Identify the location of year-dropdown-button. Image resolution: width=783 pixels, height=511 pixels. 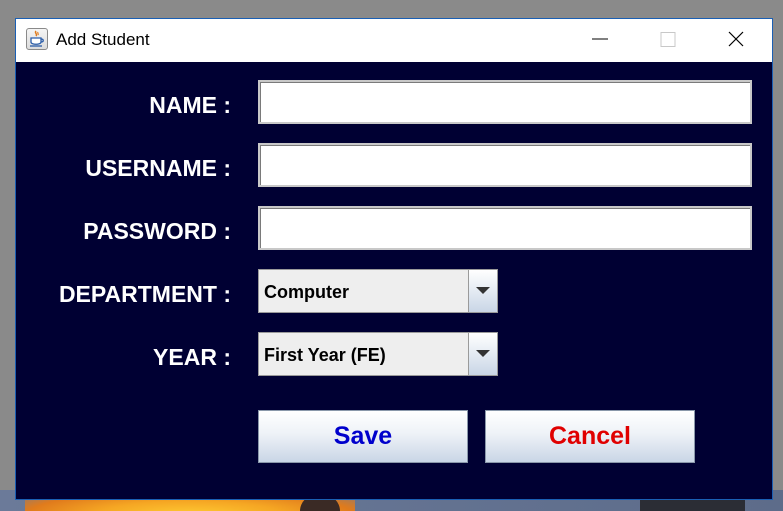
(482, 354).